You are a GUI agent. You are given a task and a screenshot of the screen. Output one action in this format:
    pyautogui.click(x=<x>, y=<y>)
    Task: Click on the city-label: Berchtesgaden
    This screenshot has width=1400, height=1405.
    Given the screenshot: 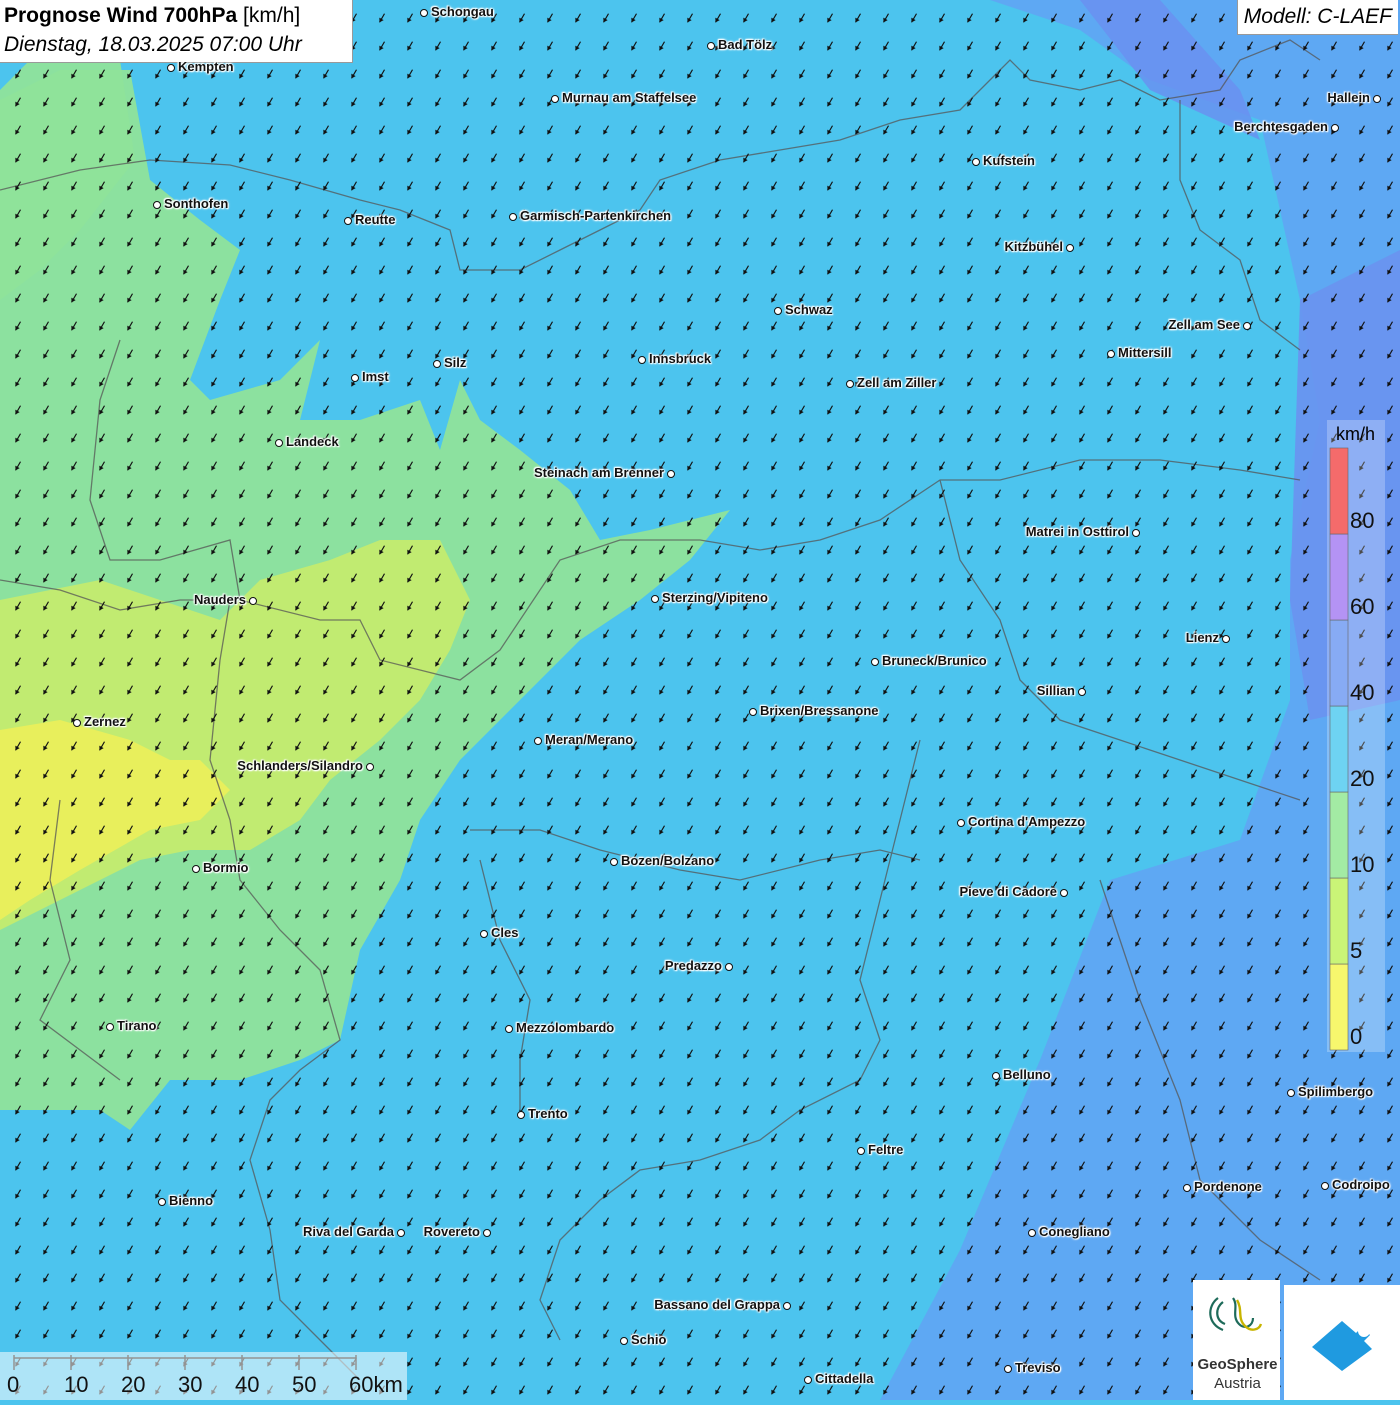 What is the action you would take?
    pyautogui.click(x=1281, y=126)
    